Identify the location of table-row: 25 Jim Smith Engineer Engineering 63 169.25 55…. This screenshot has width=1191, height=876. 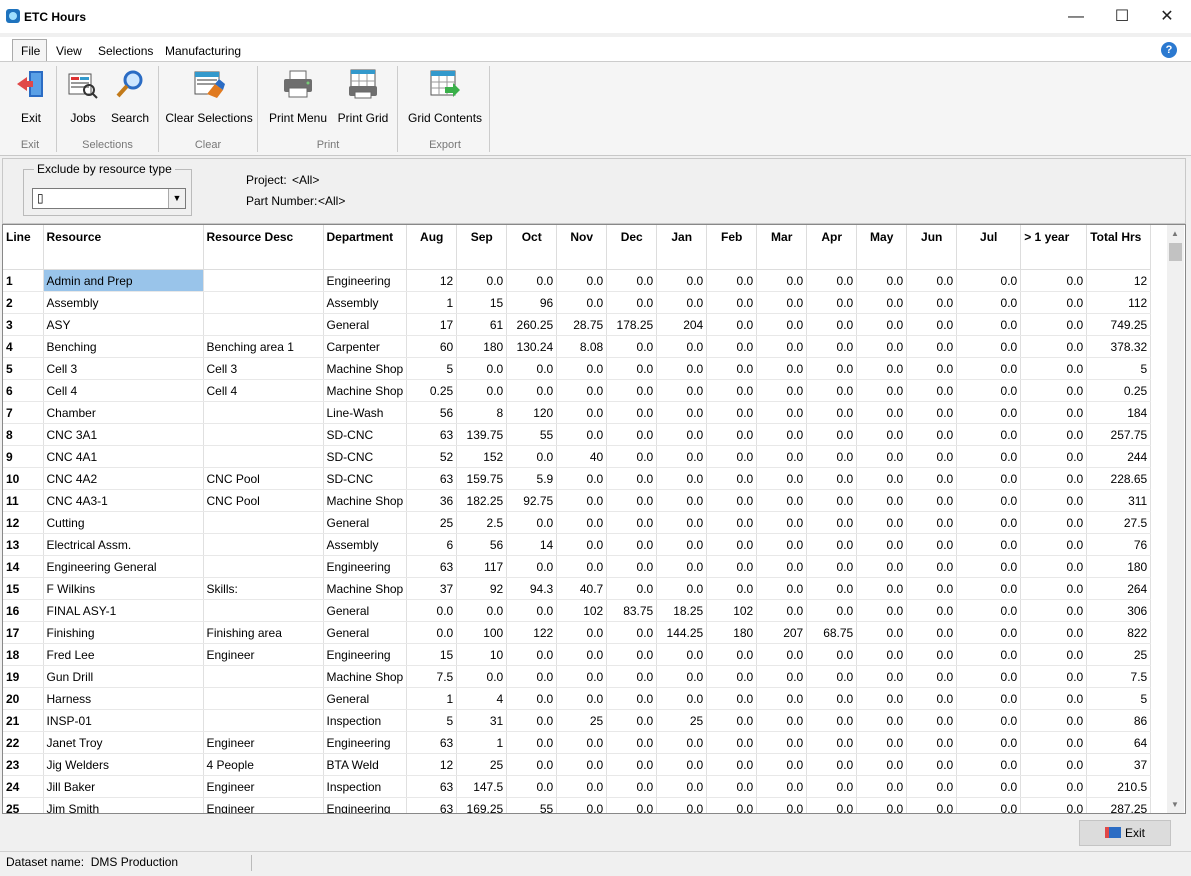
(577, 805).